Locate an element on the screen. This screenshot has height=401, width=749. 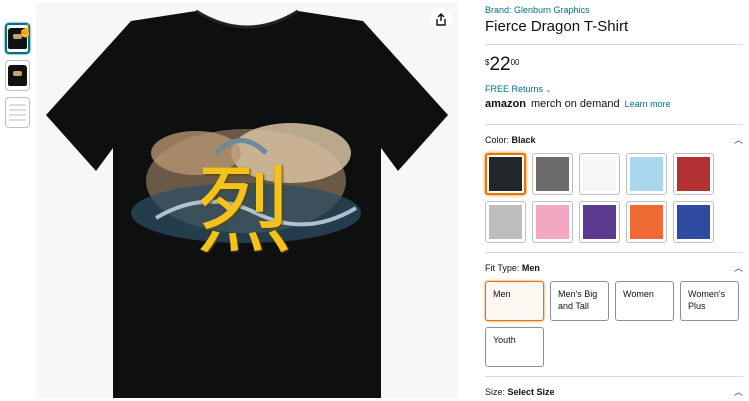
color-label: Color: Black is located at coordinates (510, 139).